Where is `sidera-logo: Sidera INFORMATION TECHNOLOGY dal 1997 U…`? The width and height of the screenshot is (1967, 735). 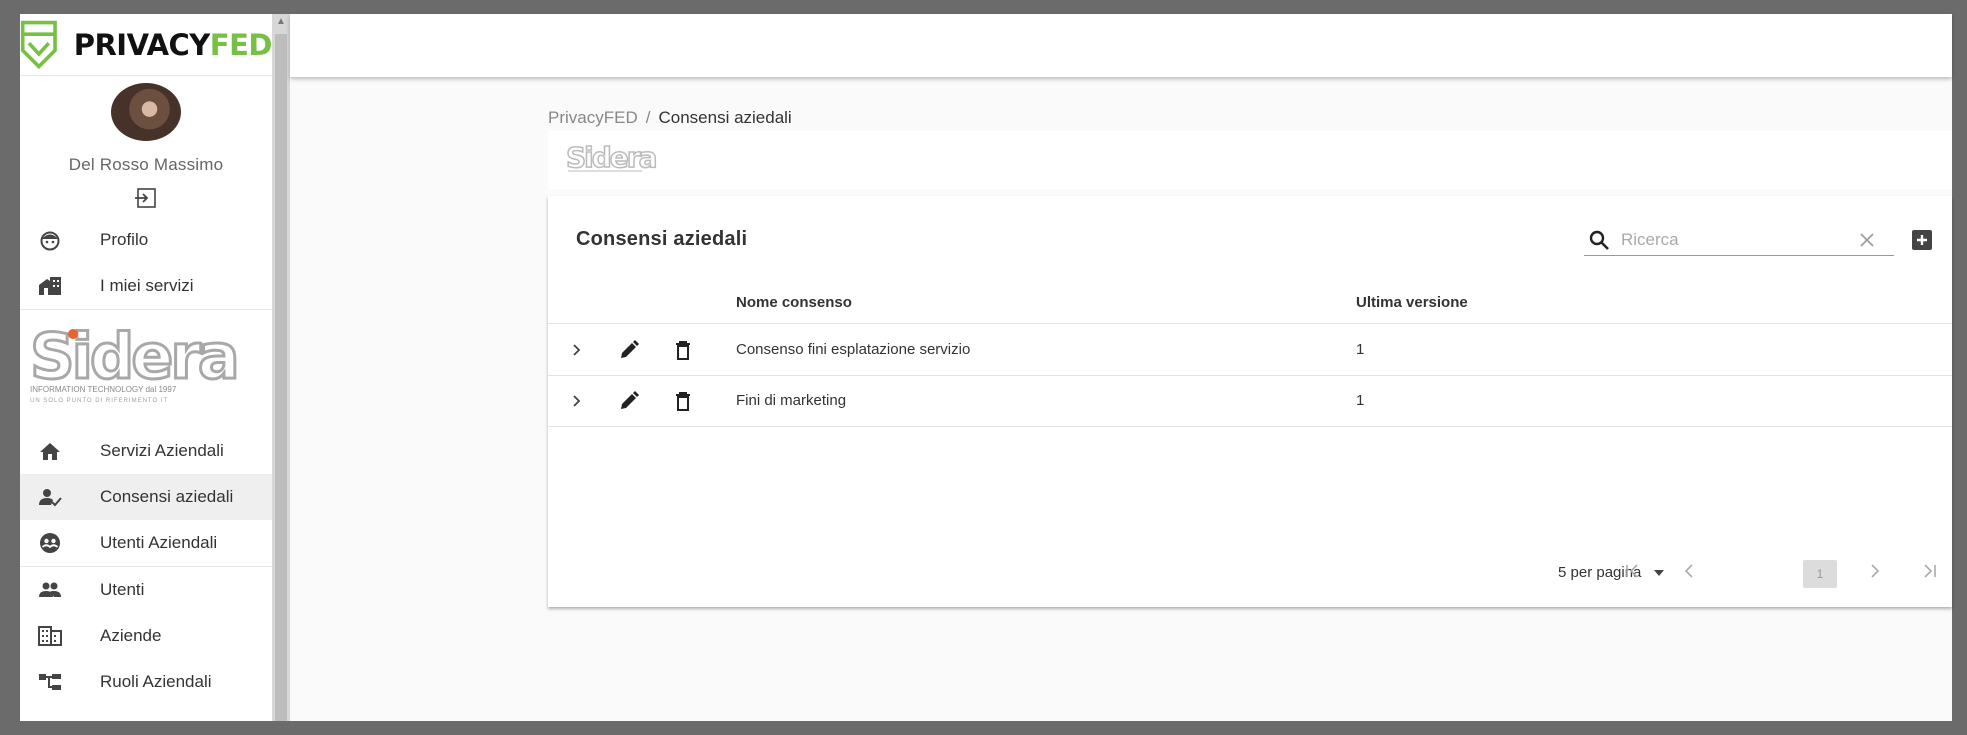 sidera-logo: Sidera INFORMATION TECHNOLOGY dal 1997 U… is located at coordinates (135, 362).